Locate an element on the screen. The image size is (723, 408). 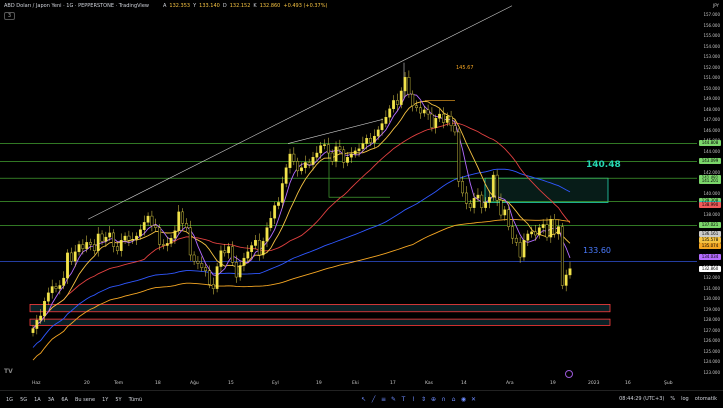
timeframe-button: 6A is located at coordinates (64, 400).